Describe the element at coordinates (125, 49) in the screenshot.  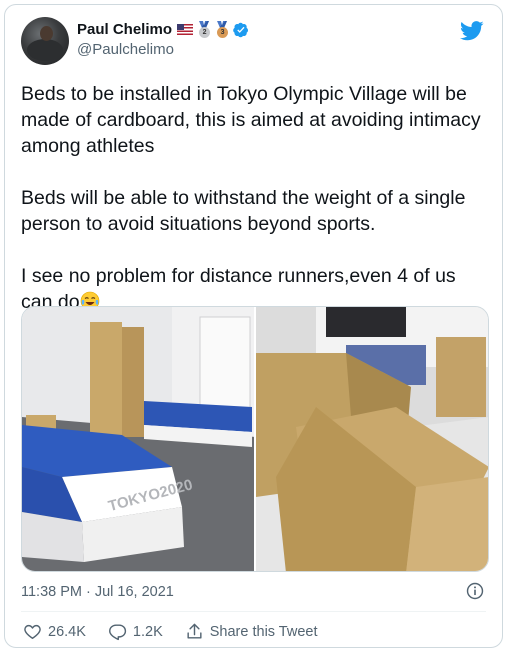
I see `author-handle: @Paulchelimo` at that location.